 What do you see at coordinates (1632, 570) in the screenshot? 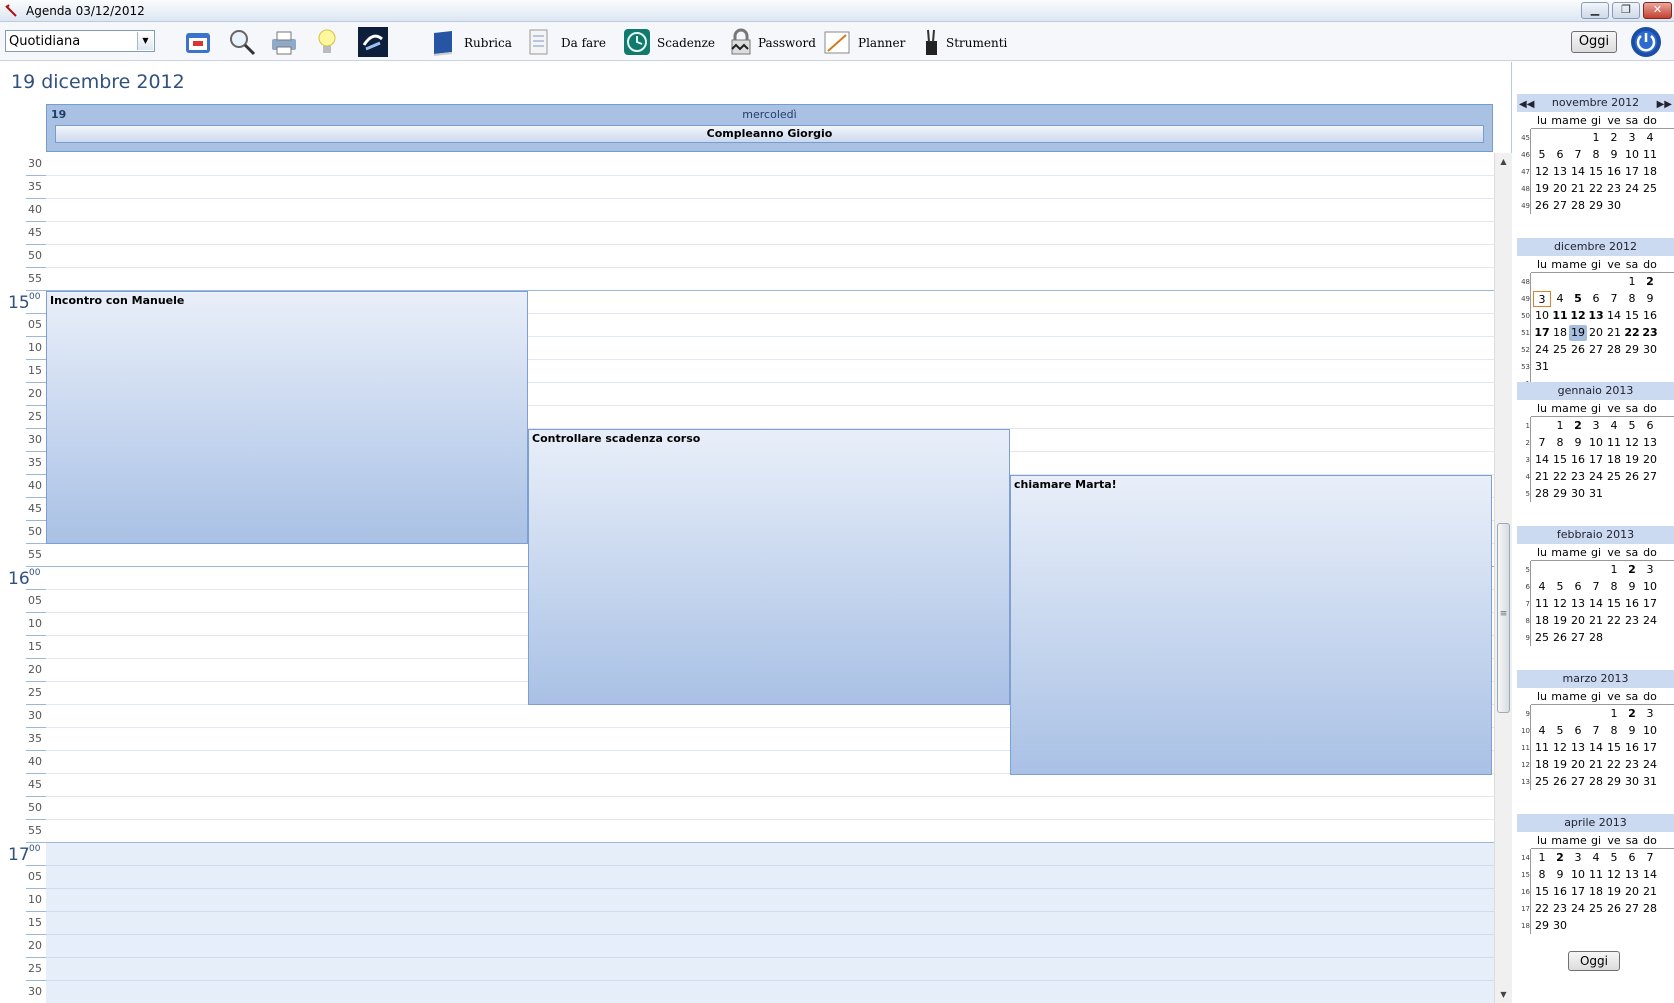
I see `mini-day: 2` at bounding box center [1632, 570].